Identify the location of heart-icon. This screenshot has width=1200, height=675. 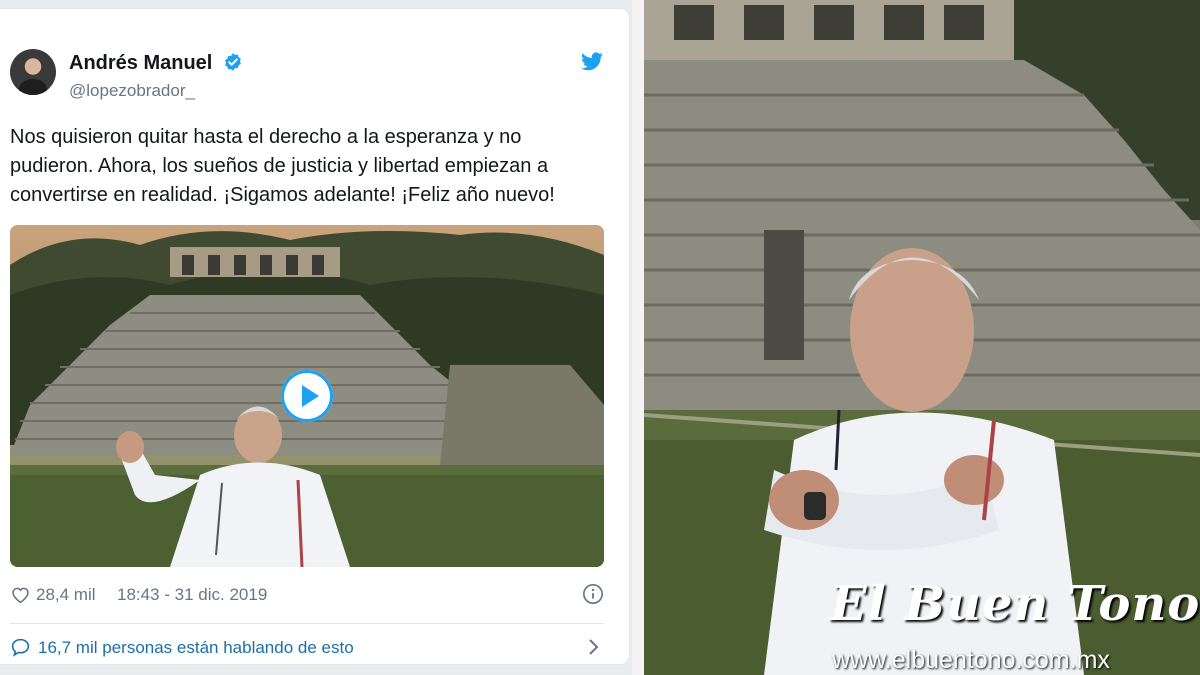
(20, 594).